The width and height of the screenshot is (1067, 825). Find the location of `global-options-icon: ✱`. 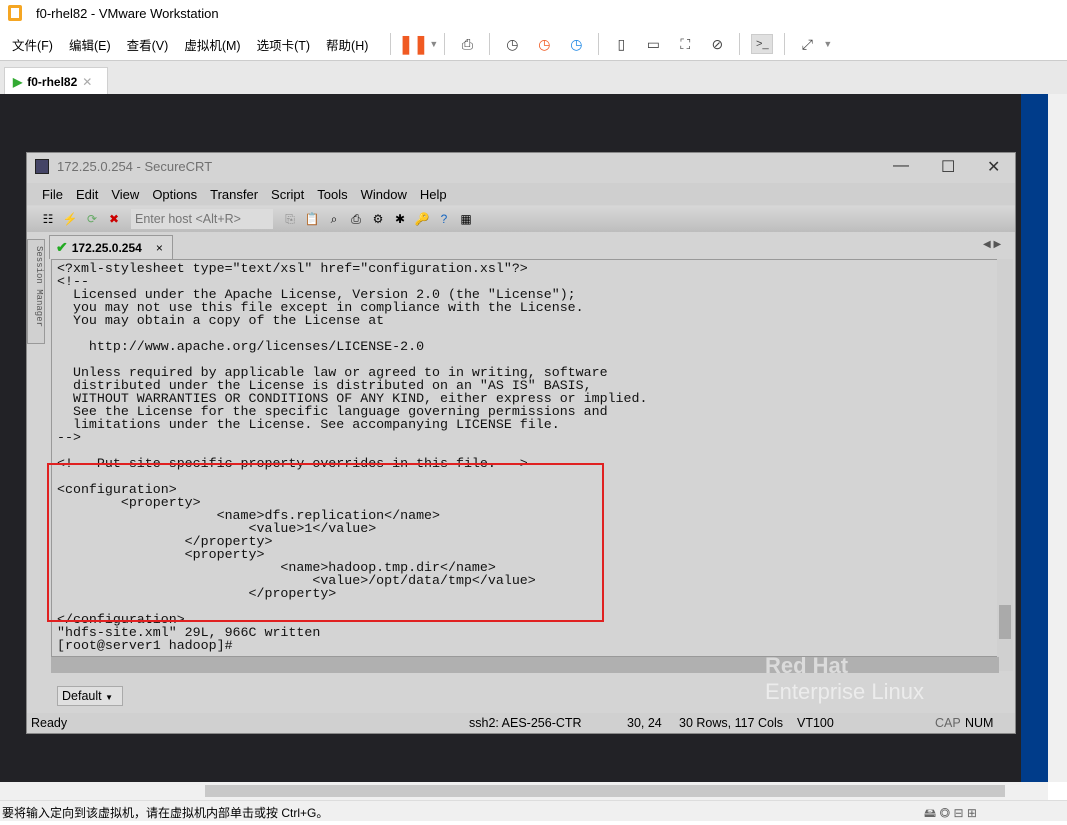

global-options-icon: ✱ is located at coordinates (400, 219).